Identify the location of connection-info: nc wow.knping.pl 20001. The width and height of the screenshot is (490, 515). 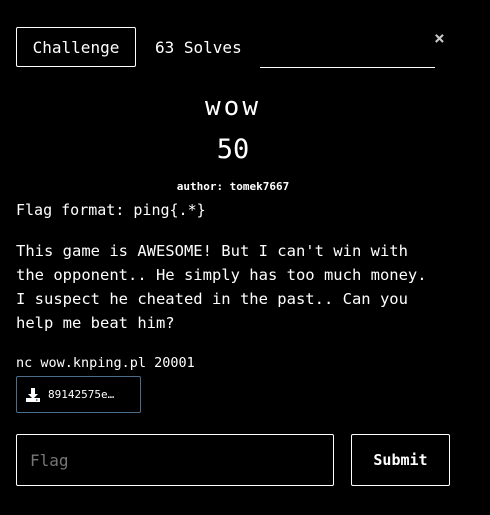
(105, 363).